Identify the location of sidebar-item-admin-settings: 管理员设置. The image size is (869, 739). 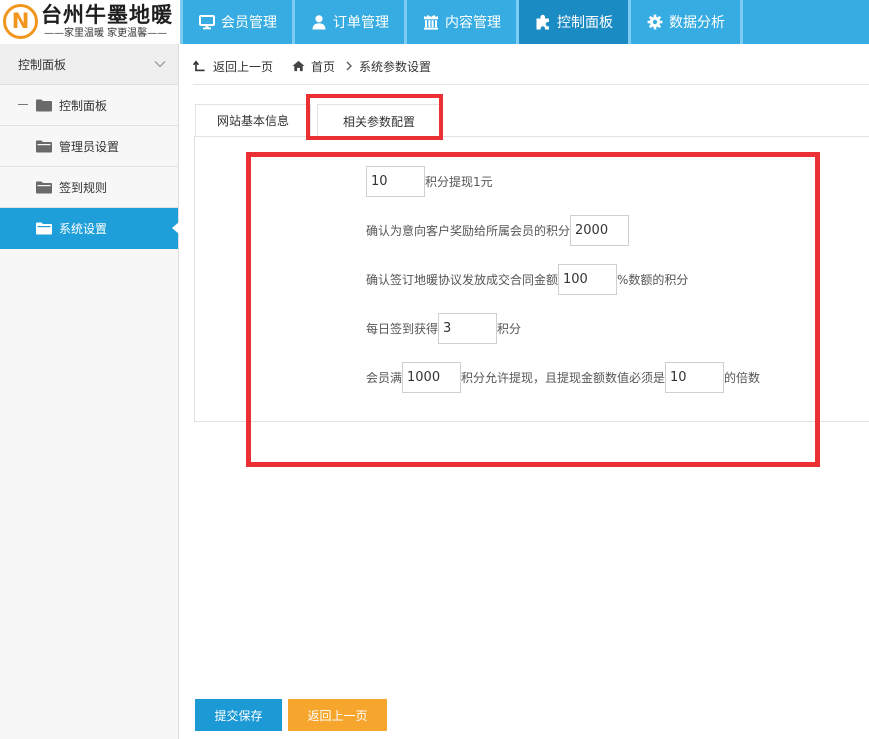
(89, 146).